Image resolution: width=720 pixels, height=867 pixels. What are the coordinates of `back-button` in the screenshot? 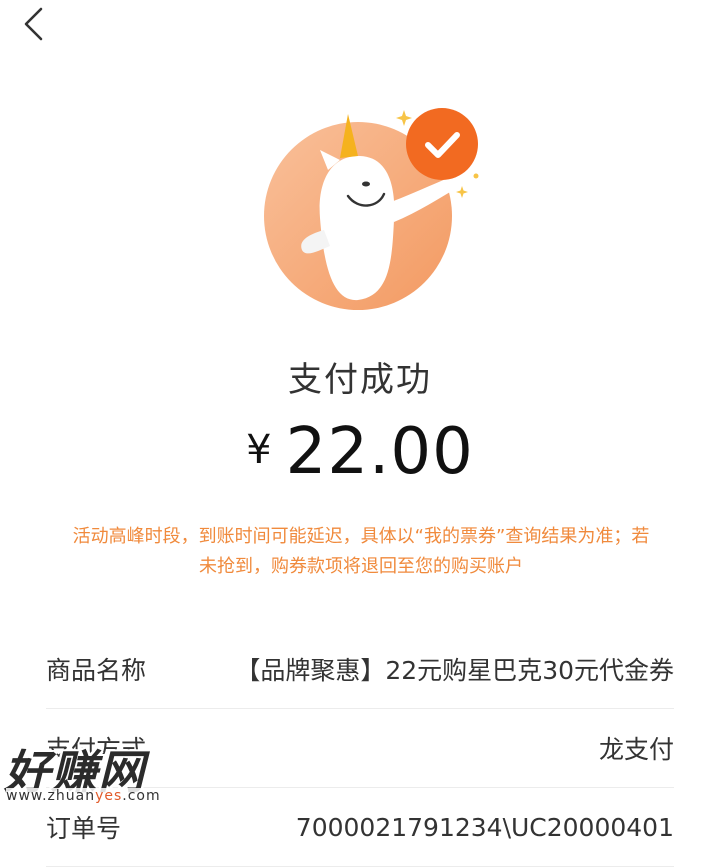 It's located at (34, 26).